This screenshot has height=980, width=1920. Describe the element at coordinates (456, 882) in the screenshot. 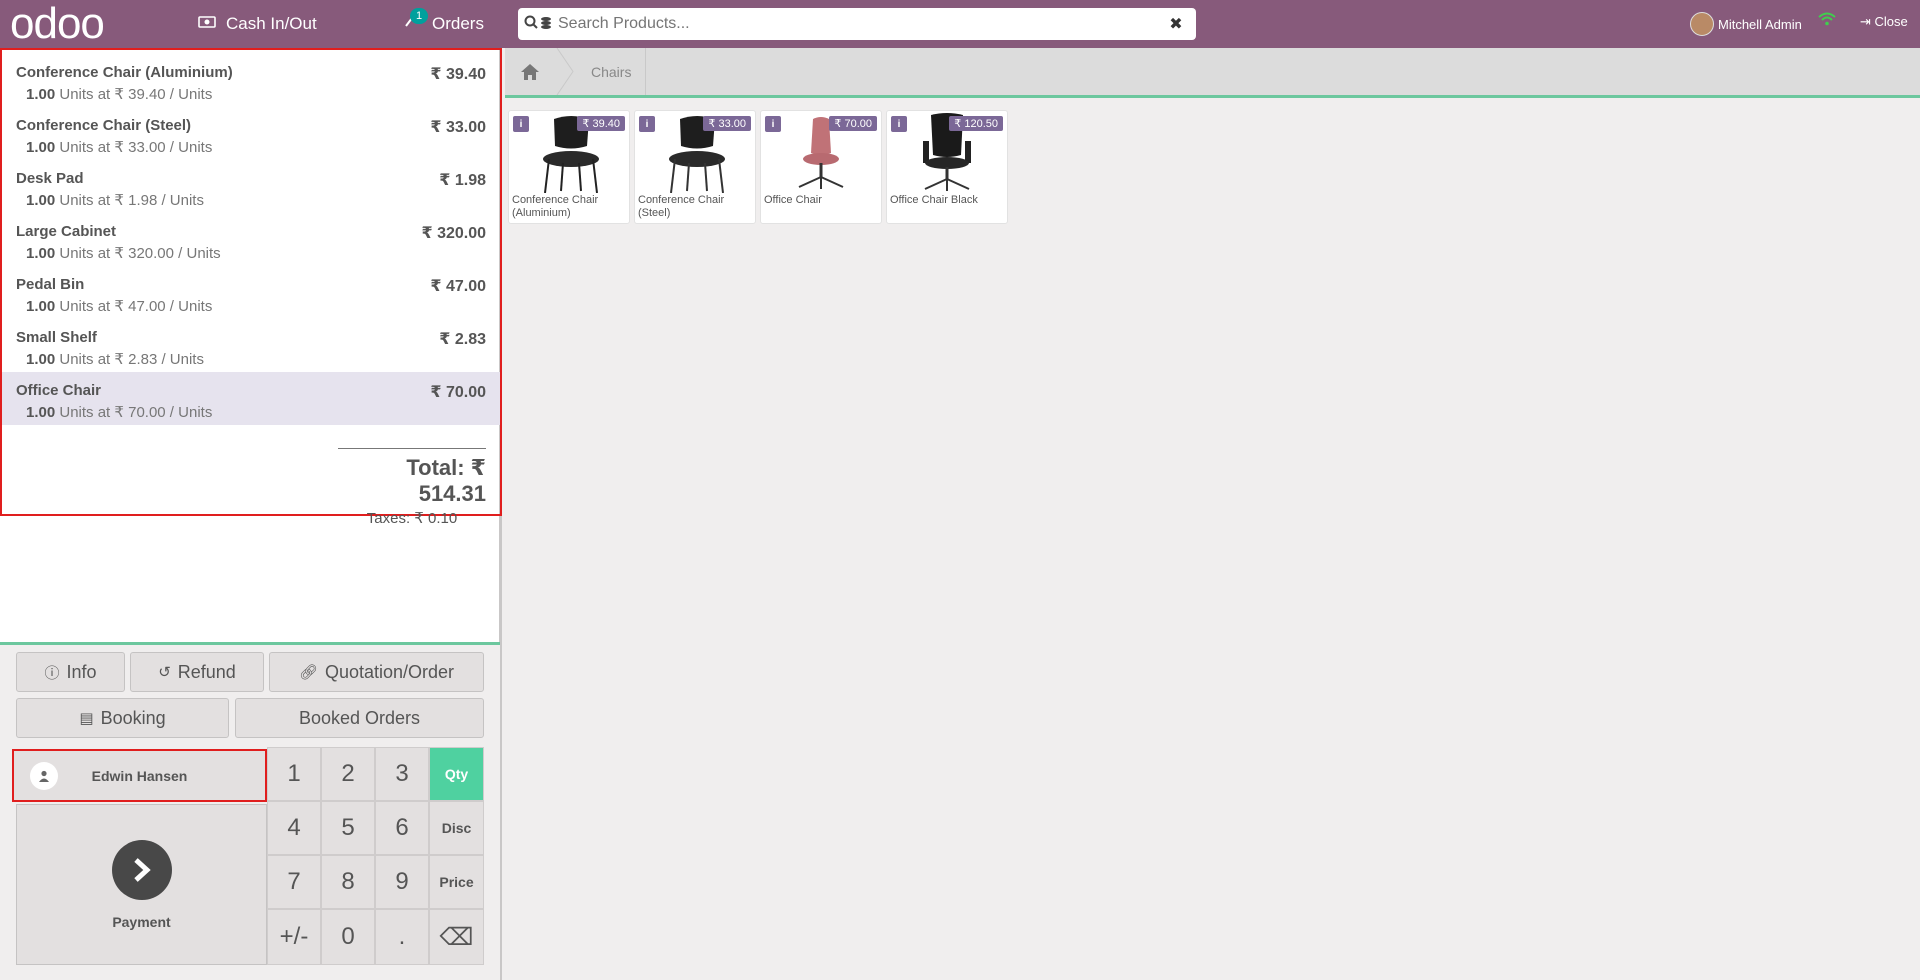

I see `price-mode-button: Price` at that location.